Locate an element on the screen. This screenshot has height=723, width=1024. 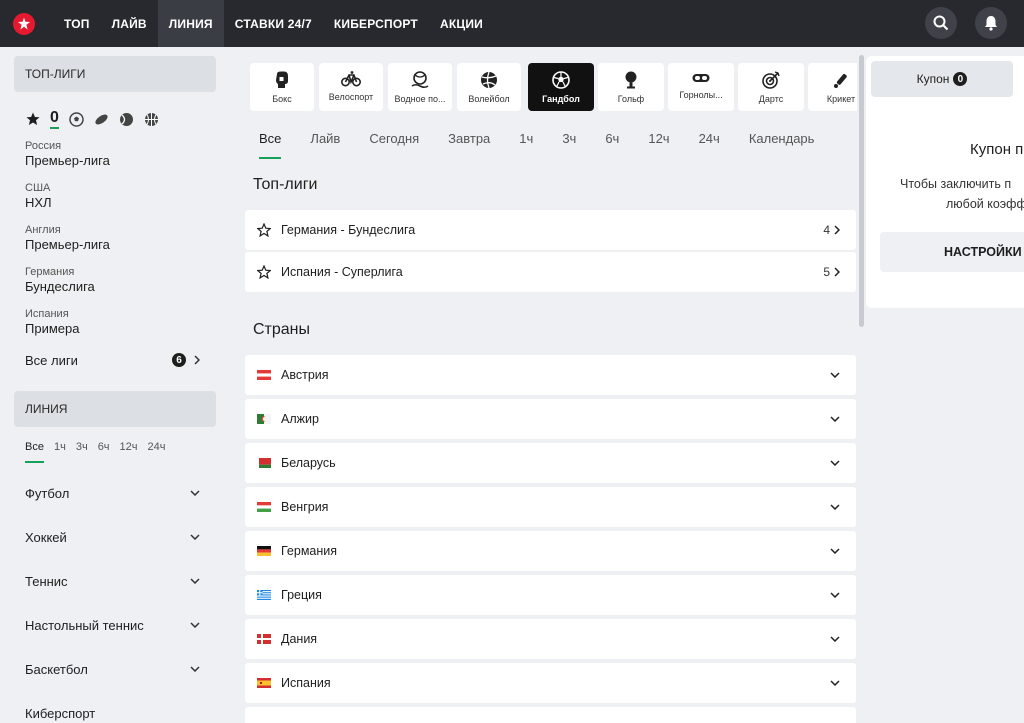
search-icon is located at coordinates (941, 23).